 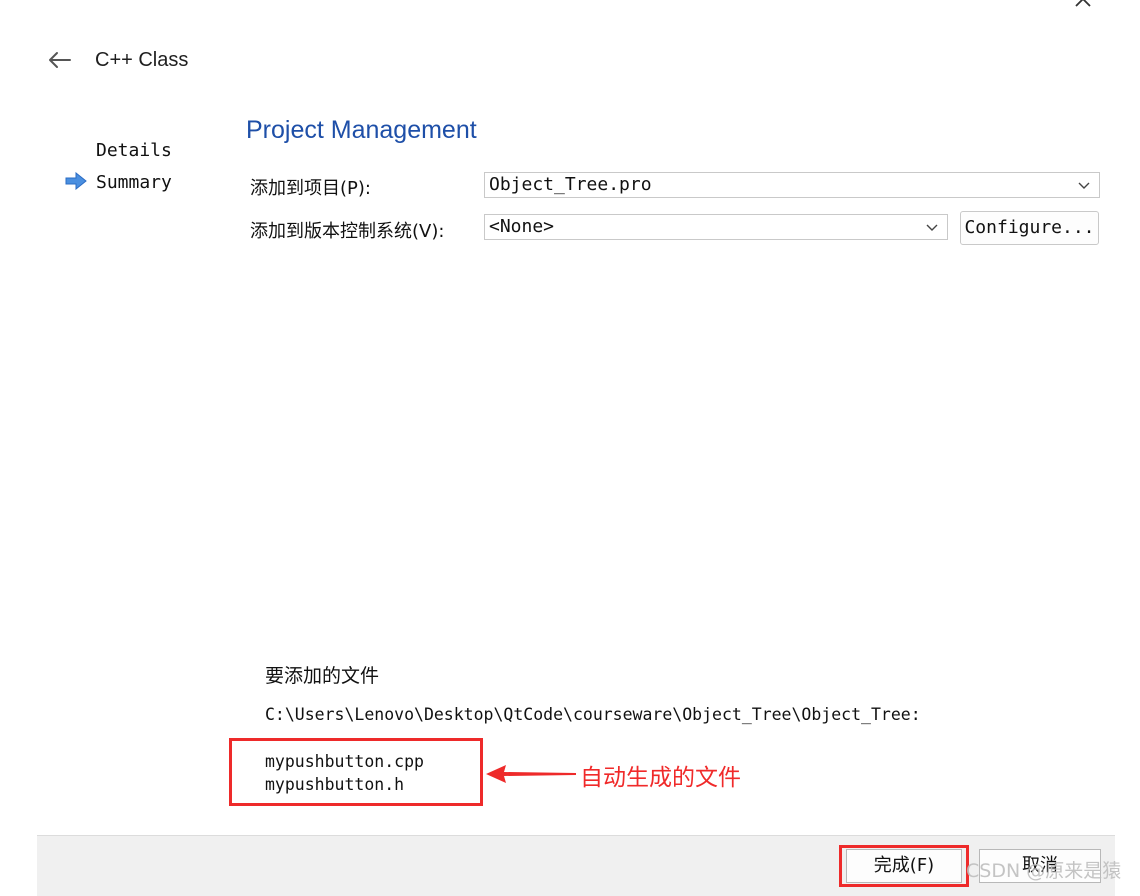 What do you see at coordinates (660, 778) in the screenshot?
I see `annotation-text: 自动生成的文件` at bounding box center [660, 778].